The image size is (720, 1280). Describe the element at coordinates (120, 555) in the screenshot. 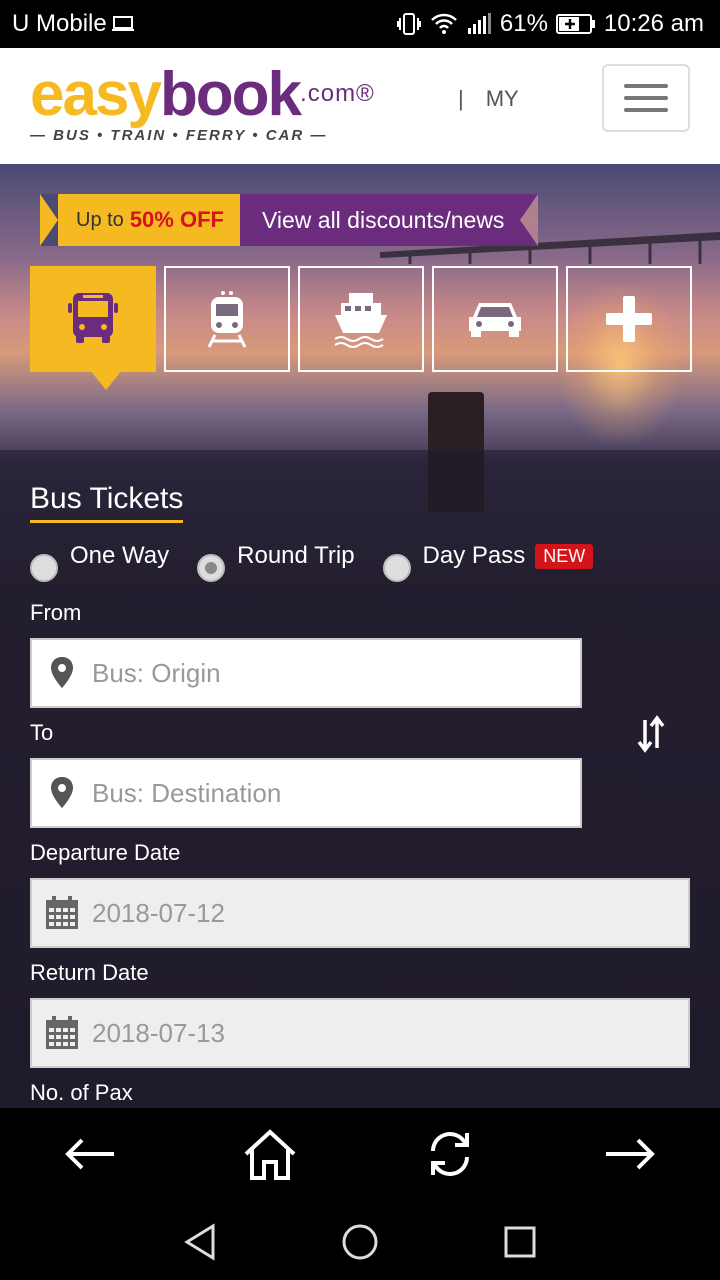

I see `radio-label: One Way` at that location.